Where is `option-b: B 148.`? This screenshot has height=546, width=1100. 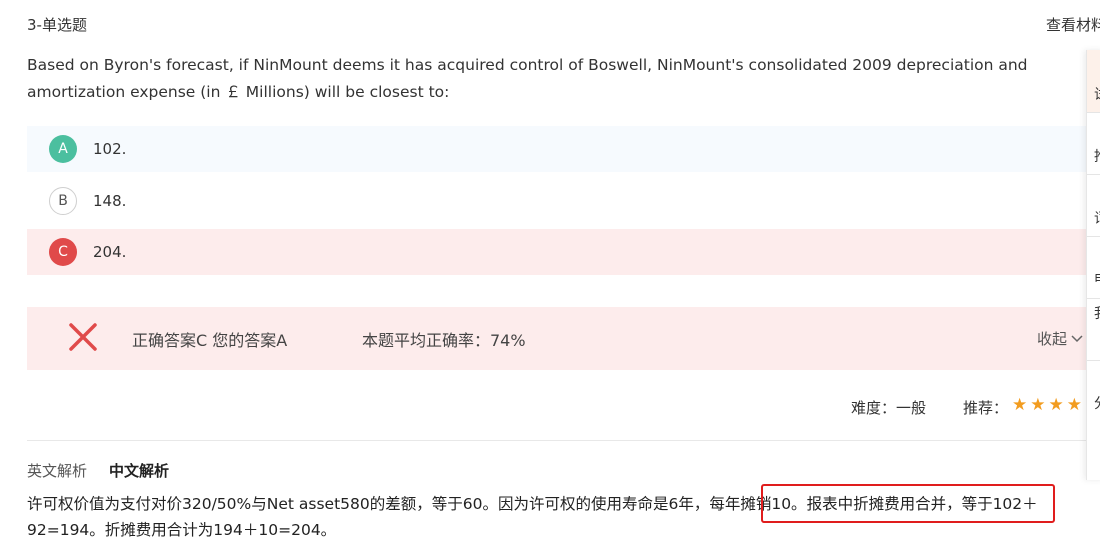 option-b: B 148. is located at coordinates (557, 201).